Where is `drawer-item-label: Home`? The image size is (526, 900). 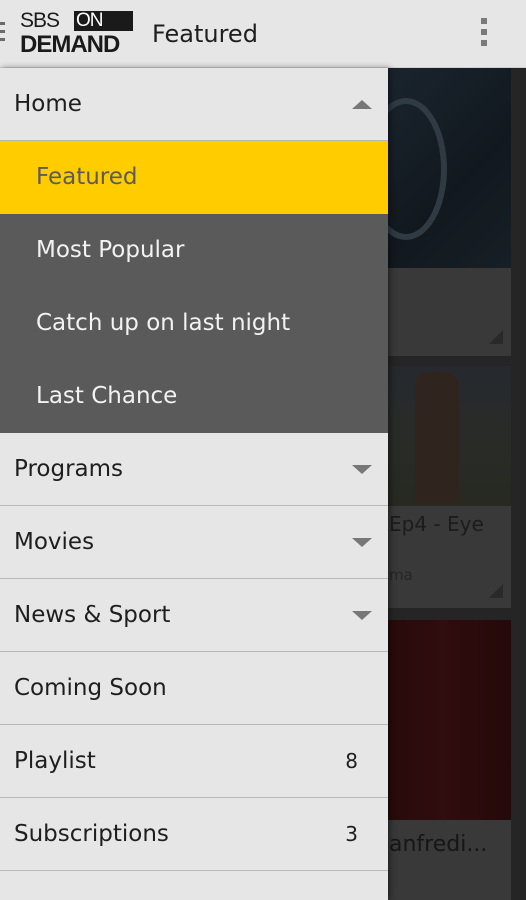
drawer-item-label: Home is located at coordinates (48, 104).